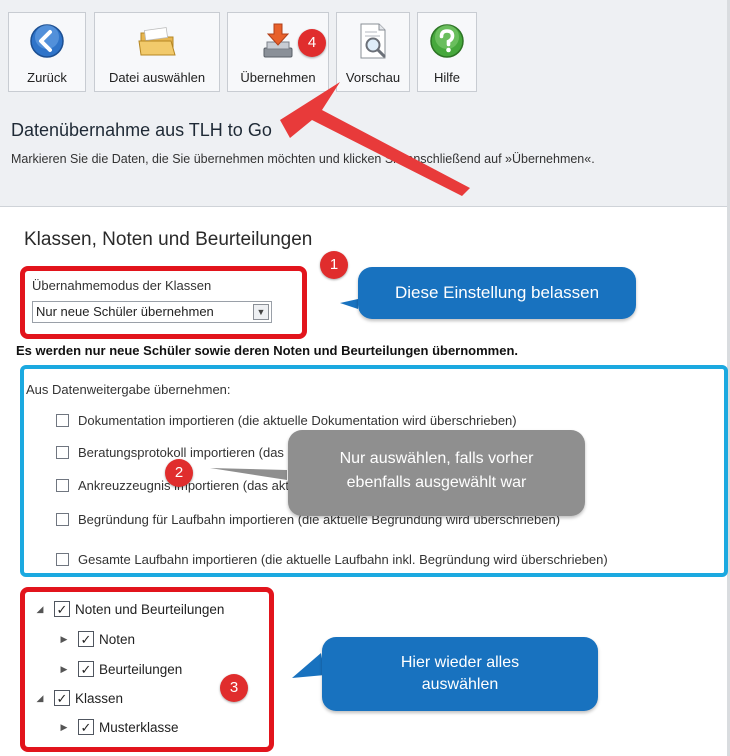  What do you see at coordinates (312, 43) in the screenshot?
I see `step-badge-4: 4` at bounding box center [312, 43].